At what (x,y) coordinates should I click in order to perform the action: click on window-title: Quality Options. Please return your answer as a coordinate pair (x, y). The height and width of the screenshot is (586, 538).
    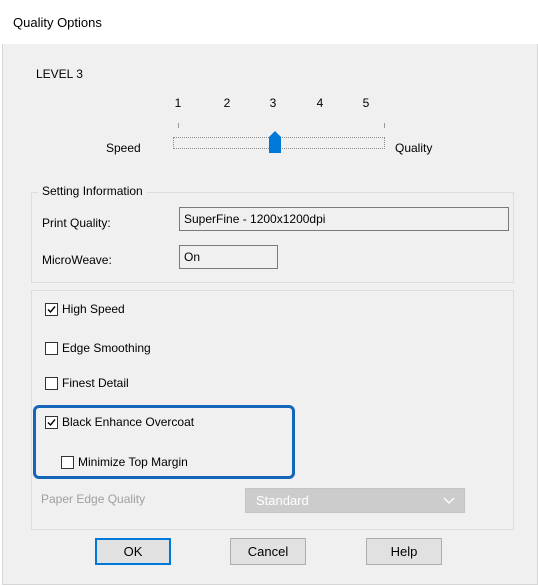
    Looking at the image, I should click on (57, 22).